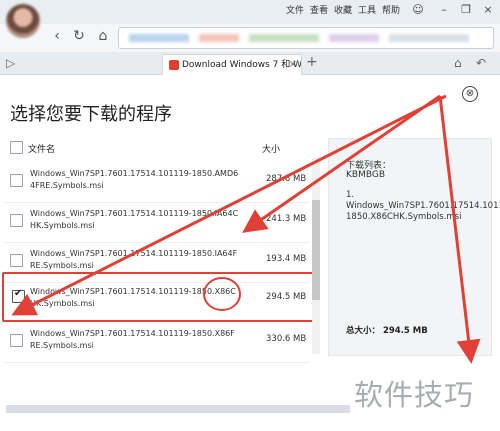 The image size is (500, 431). What do you see at coordinates (319, 9) in the screenshot?
I see `menu-view: 查看` at bounding box center [319, 9].